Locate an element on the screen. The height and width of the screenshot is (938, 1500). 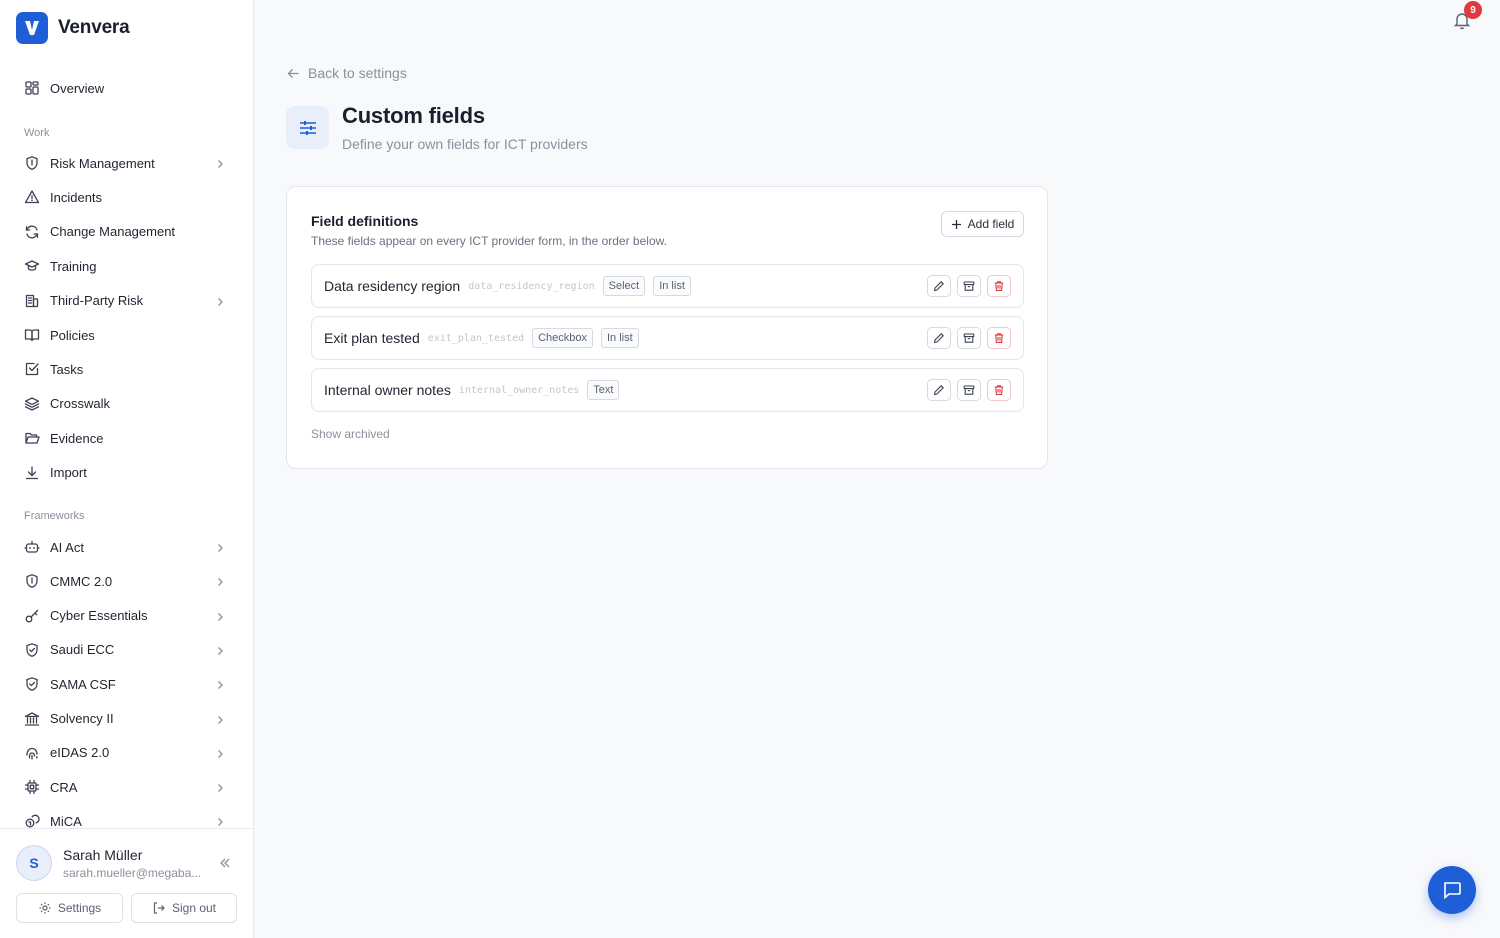
sidebar-item-label: Cyber Essentials is located at coordinates (99, 616).